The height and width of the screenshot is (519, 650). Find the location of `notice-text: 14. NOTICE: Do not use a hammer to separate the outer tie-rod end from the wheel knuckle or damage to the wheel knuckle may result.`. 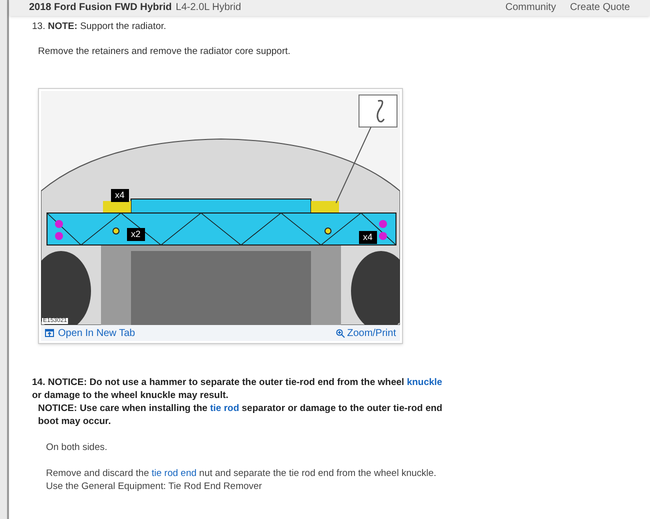

notice-text: 14. NOTICE: Do not use a hammer to separate the outer tie-rod end from the wheel knuckle or damage to the wheel knuckle may result. is located at coordinates (238, 389).